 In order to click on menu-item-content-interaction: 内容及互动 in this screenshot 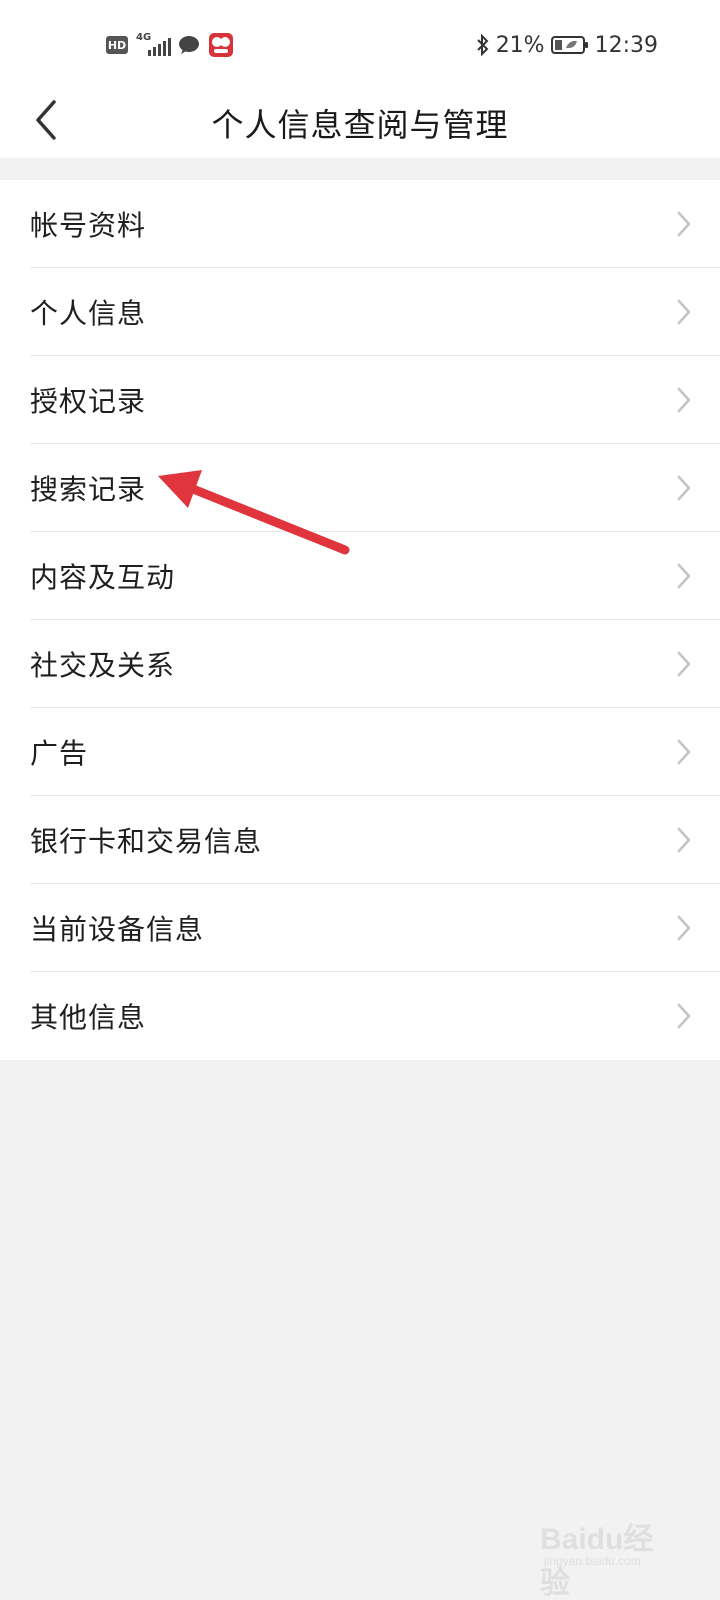, I will do `click(360, 576)`.